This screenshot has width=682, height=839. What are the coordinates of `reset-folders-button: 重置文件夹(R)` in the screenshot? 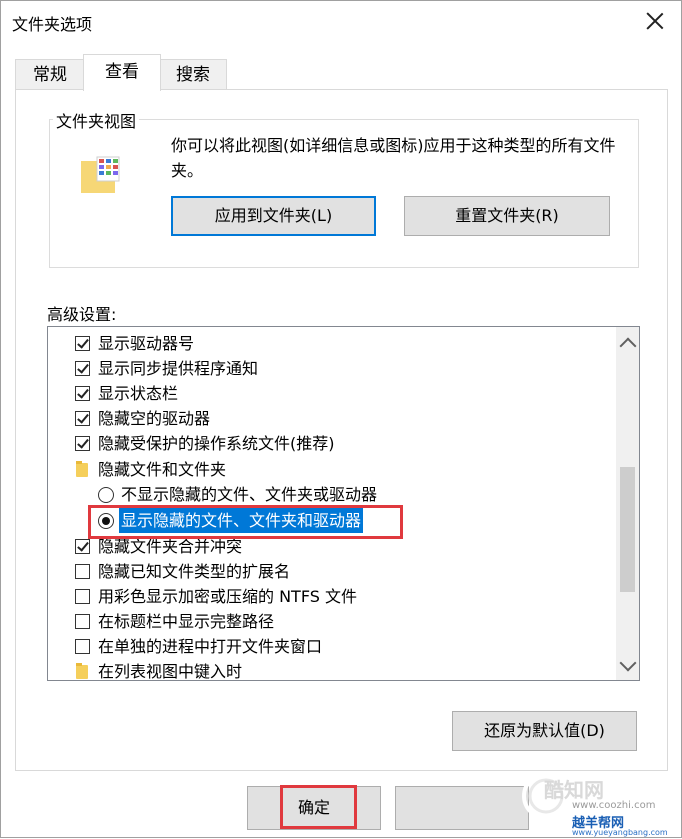 It's located at (507, 216).